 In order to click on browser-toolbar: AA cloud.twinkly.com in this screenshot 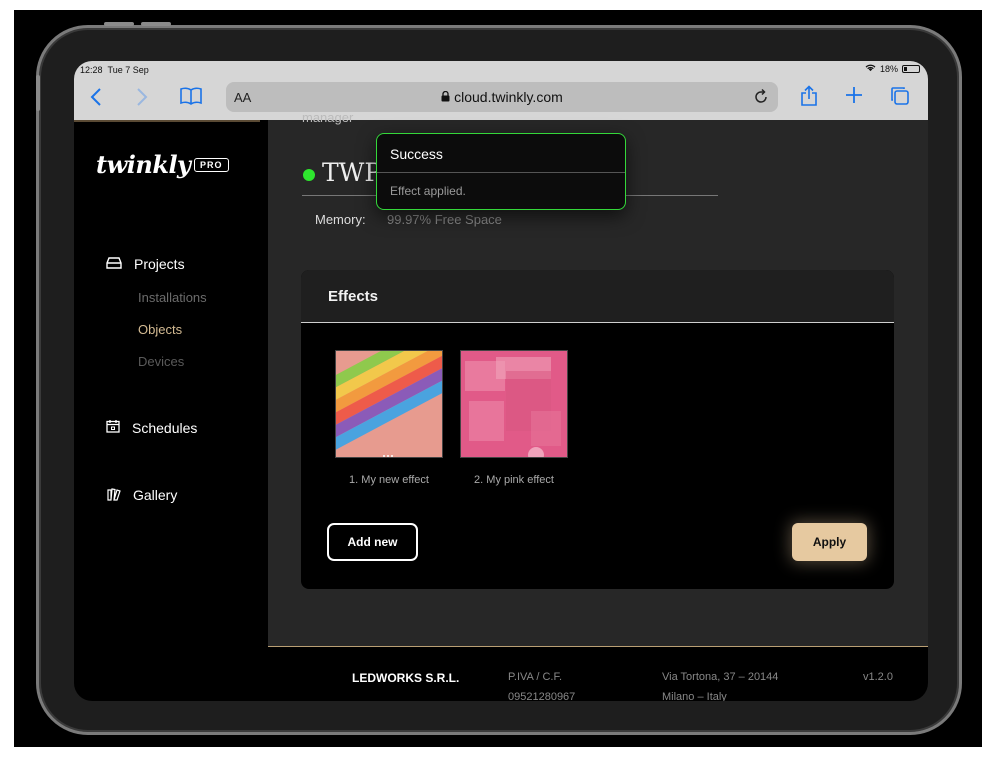, I will do `click(501, 100)`.